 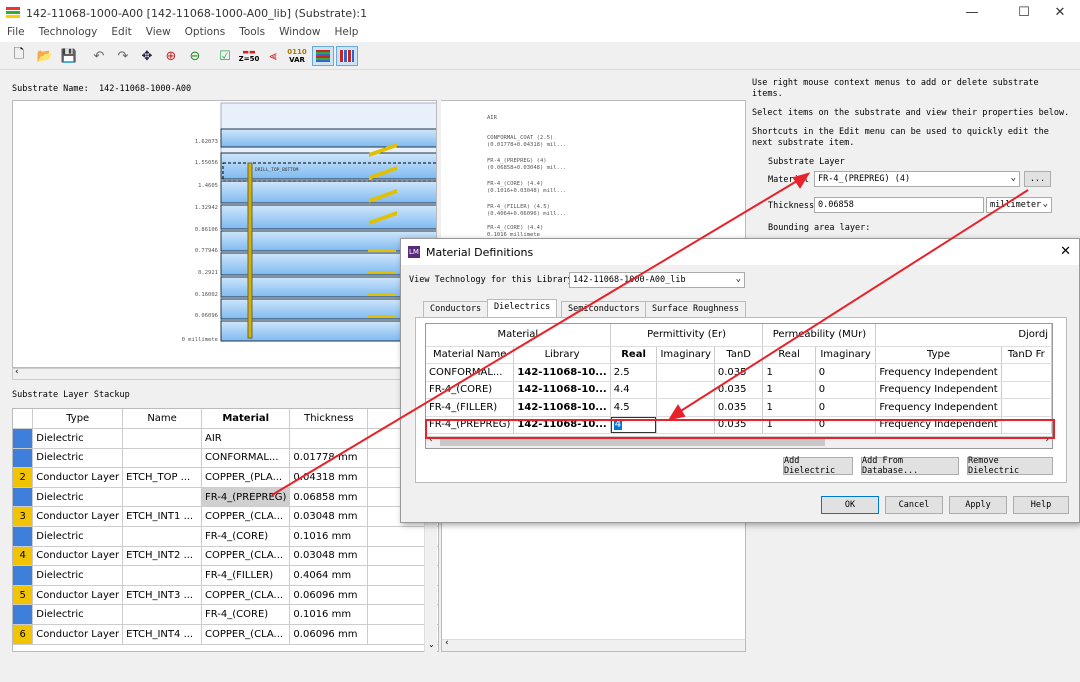 What do you see at coordinates (522, 308) in the screenshot?
I see `tab-dielectrics: Dielectrics` at bounding box center [522, 308].